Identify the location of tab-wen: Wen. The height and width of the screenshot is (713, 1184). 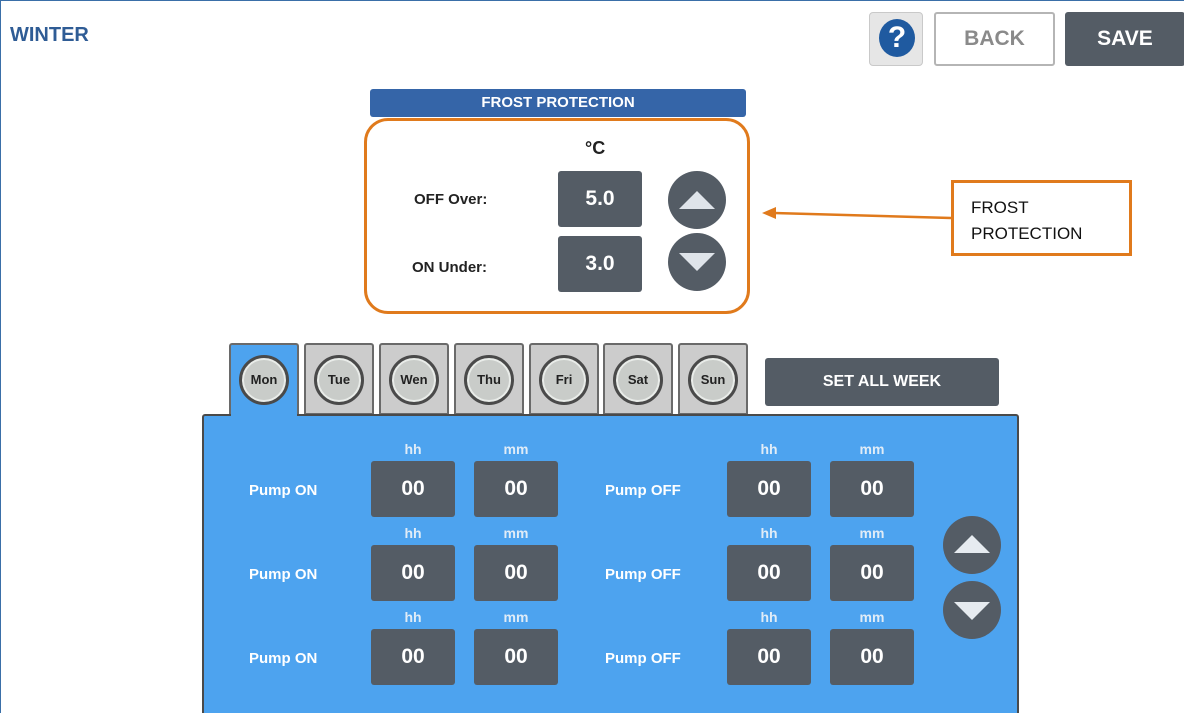
(414, 379).